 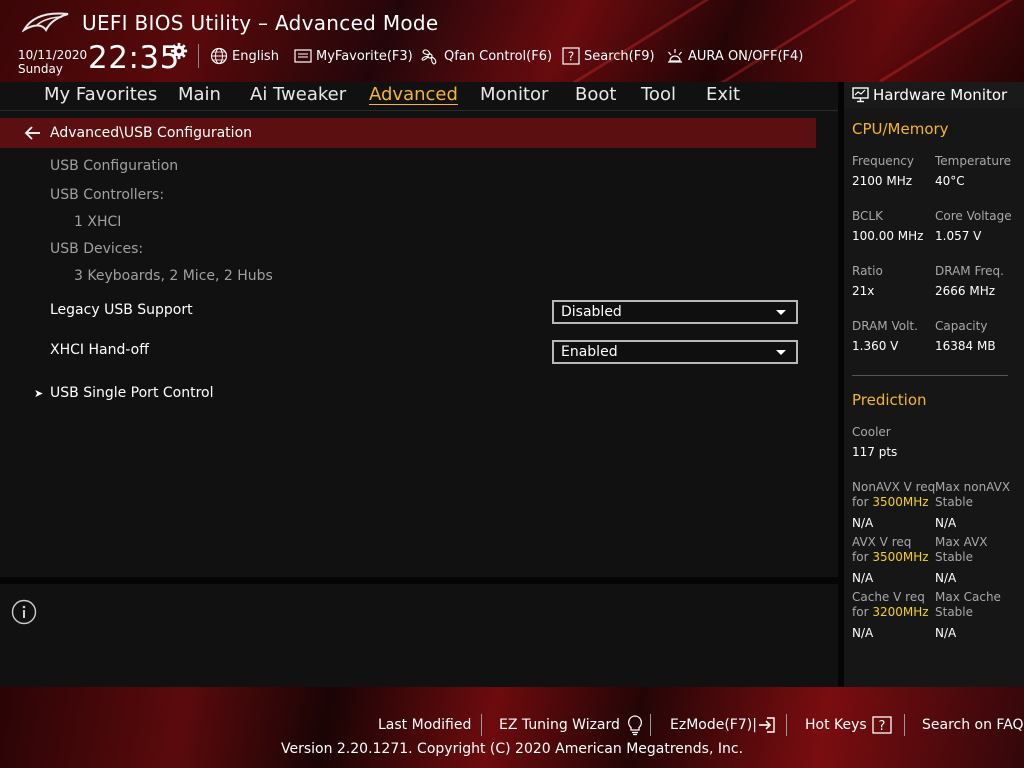 I want to click on frequency-value: 2100 MHz, so click(x=882, y=181).